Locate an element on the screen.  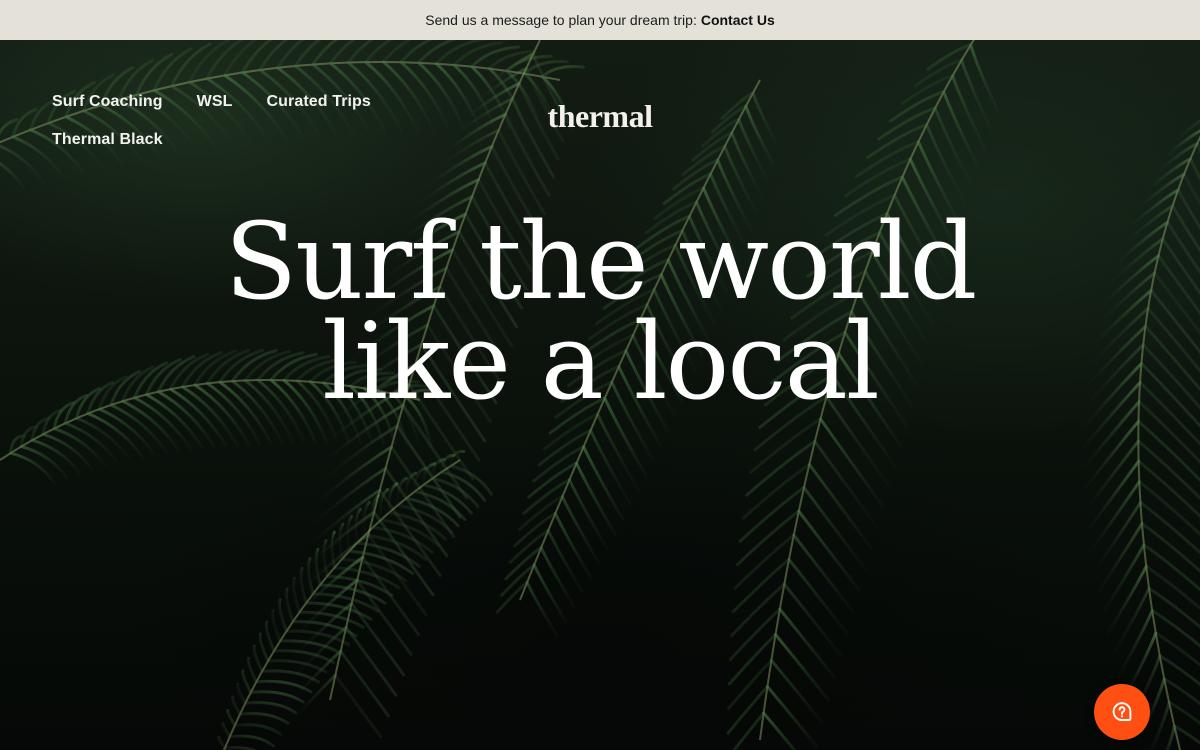
hero-headline-line-1: Surf the world is located at coordinates (600, 262).